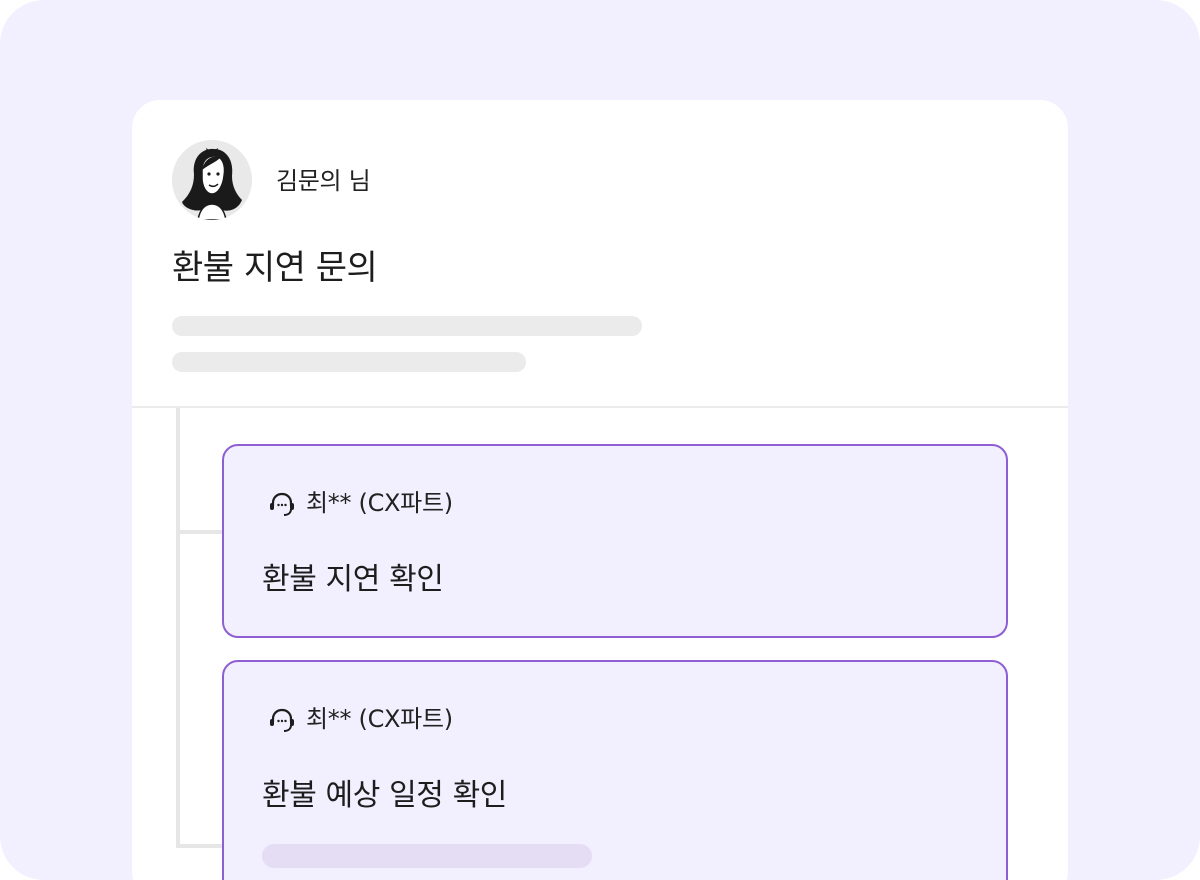  What do you see at coordinates (353, 579) in the screenshot?
I see `reply-text: 환불 지연 확인` at bounding box center [353, 579].